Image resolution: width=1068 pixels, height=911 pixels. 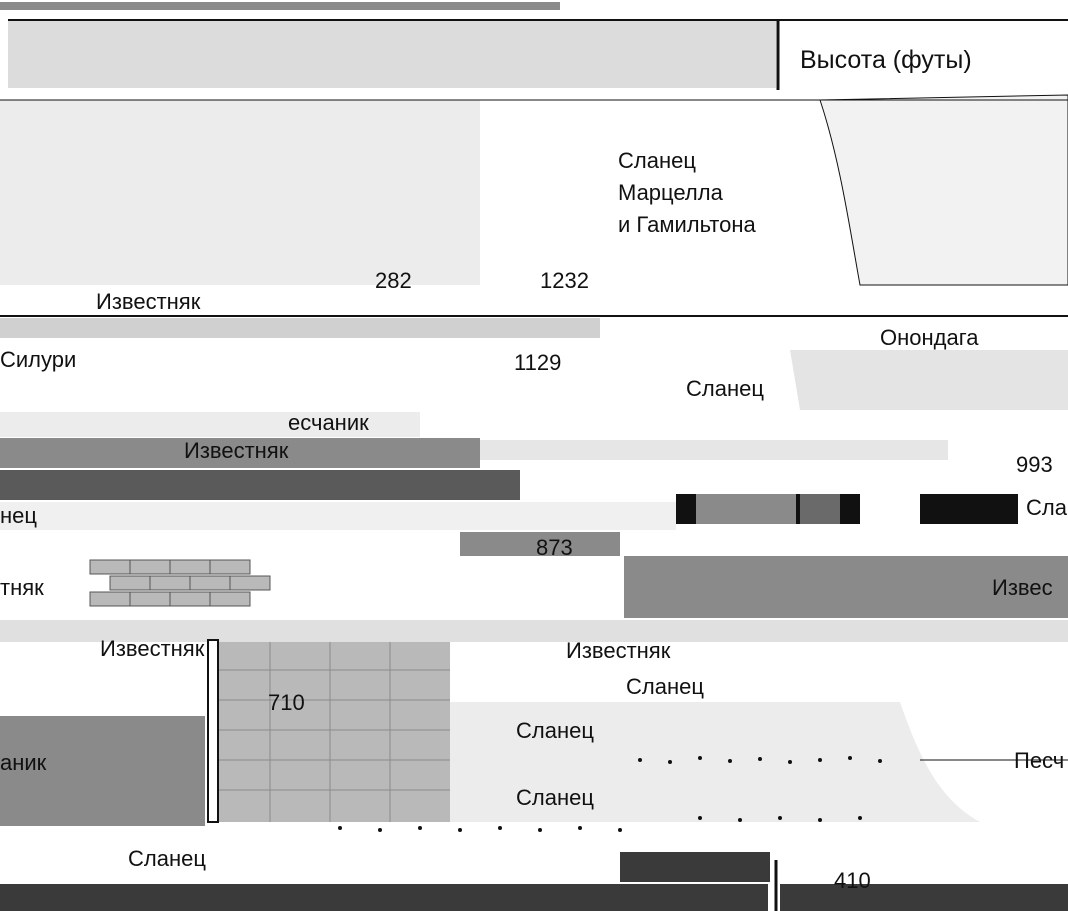 What do you see at coordinates (564, 280) in the screenshot?
I see `elevation-1232: 1232` at bounding box center [564, 280].